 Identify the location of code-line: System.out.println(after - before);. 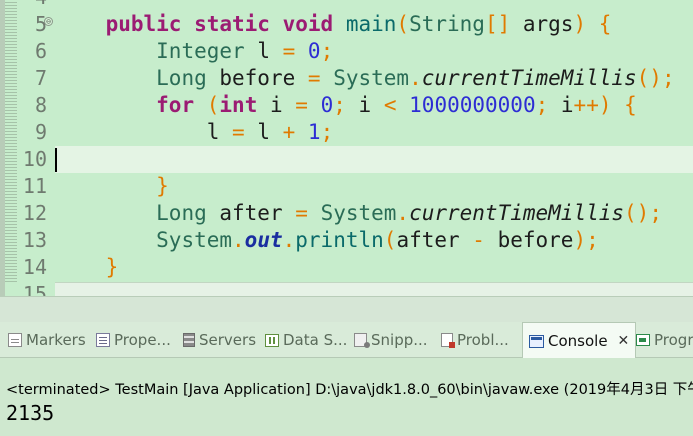
(374, 240).